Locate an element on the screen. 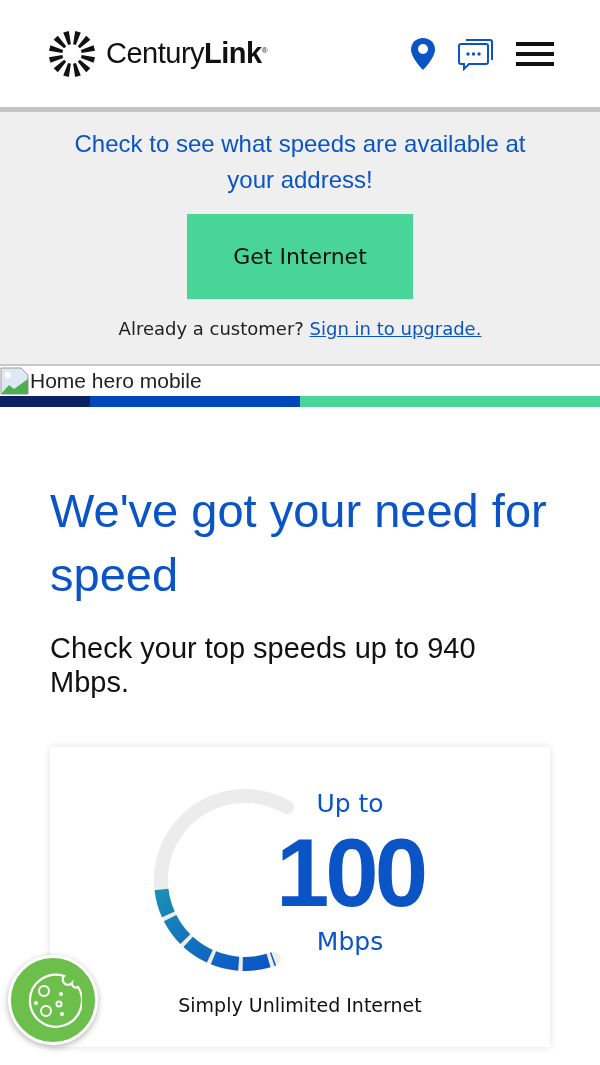  chat-icon is located at coordinates (476, 53).